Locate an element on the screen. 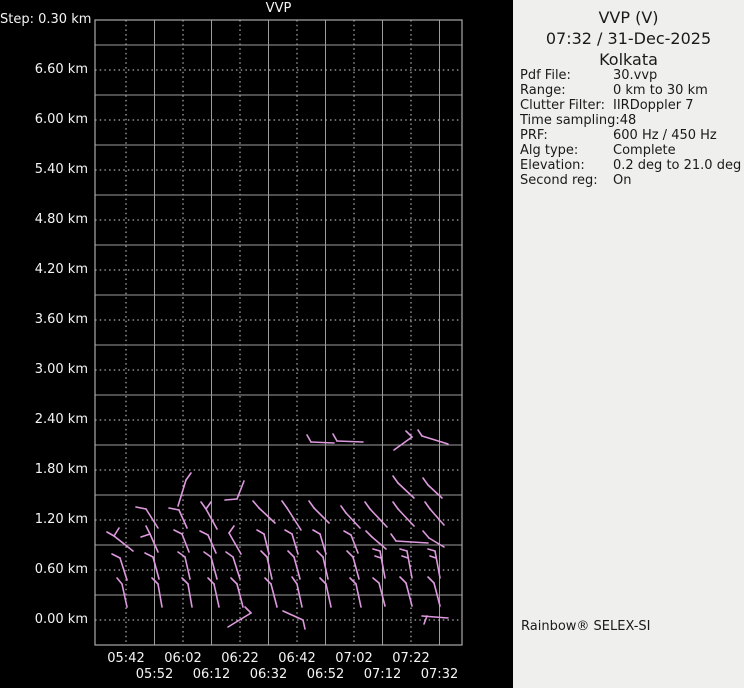 The height and width of the screenshot is (688, 744). parameter-row: Clutter Filter: IIRDoppler 7 is located at coordinates (631, 105).